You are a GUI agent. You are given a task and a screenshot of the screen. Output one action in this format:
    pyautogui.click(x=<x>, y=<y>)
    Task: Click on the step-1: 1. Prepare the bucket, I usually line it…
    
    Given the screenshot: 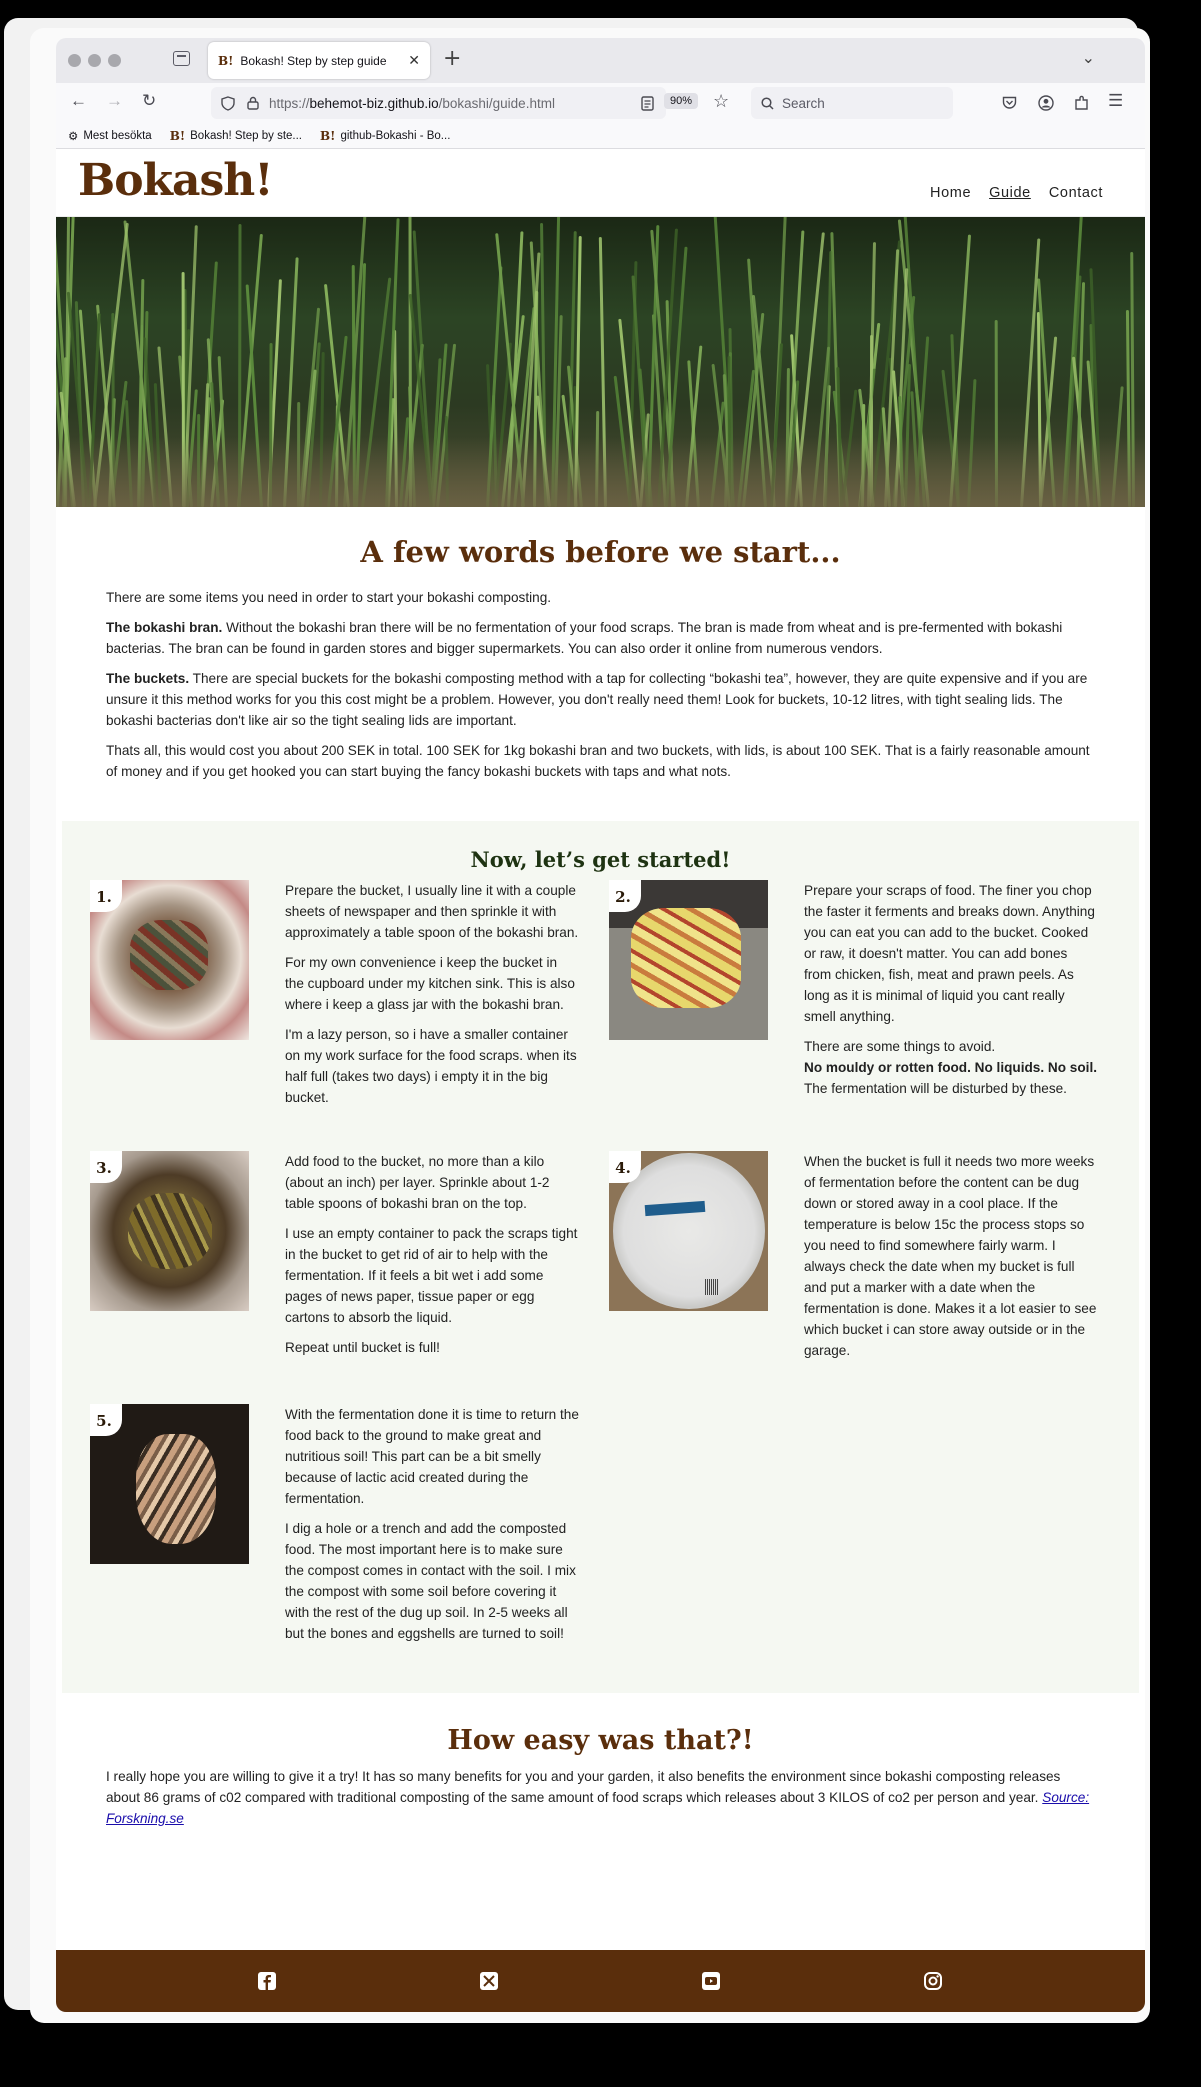 What is the action you would take?
    pyautogui.click(x=349, y=998)
    